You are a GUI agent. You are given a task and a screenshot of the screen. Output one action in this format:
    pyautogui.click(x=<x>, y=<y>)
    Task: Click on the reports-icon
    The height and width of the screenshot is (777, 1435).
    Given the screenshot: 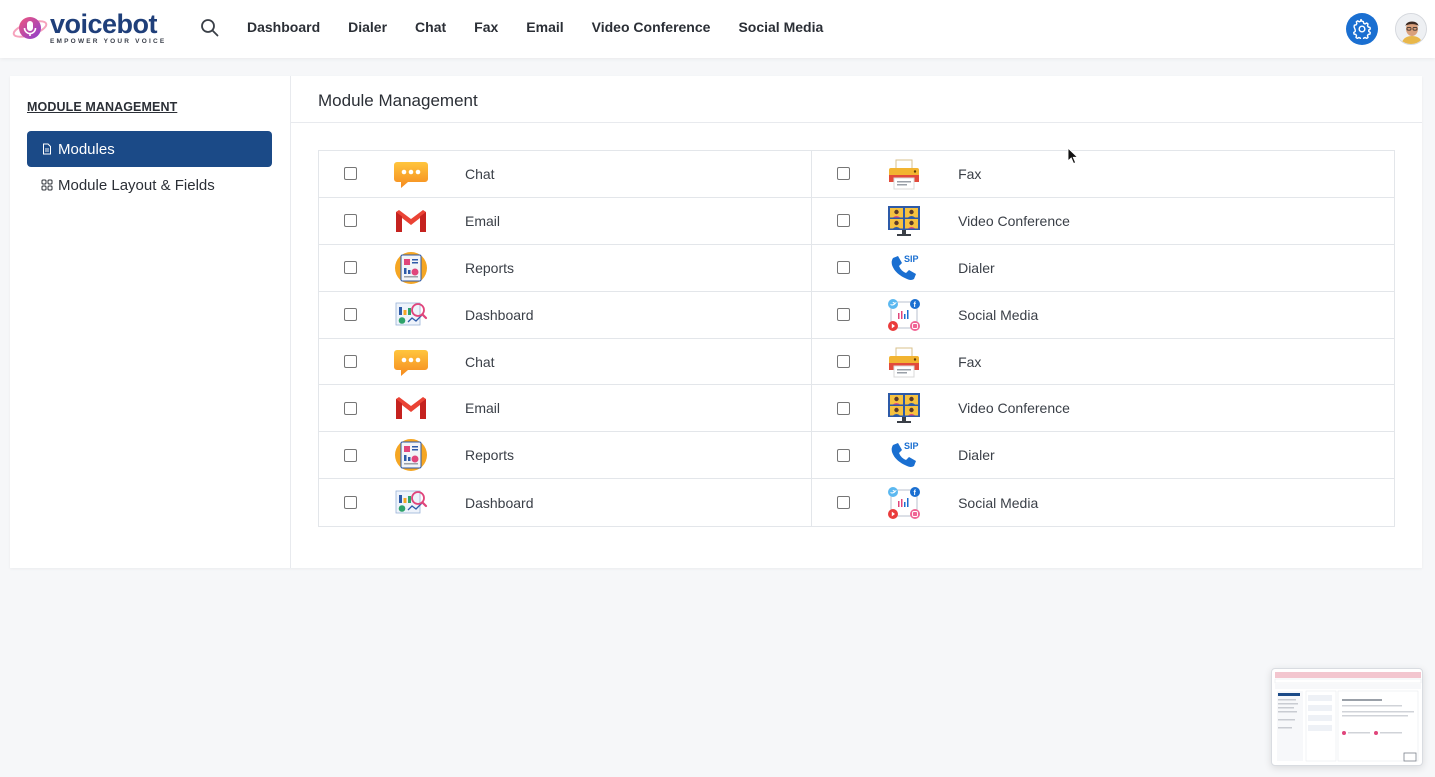 What is the action you would take?
    pyautogui.click(x=411, y=268)
    